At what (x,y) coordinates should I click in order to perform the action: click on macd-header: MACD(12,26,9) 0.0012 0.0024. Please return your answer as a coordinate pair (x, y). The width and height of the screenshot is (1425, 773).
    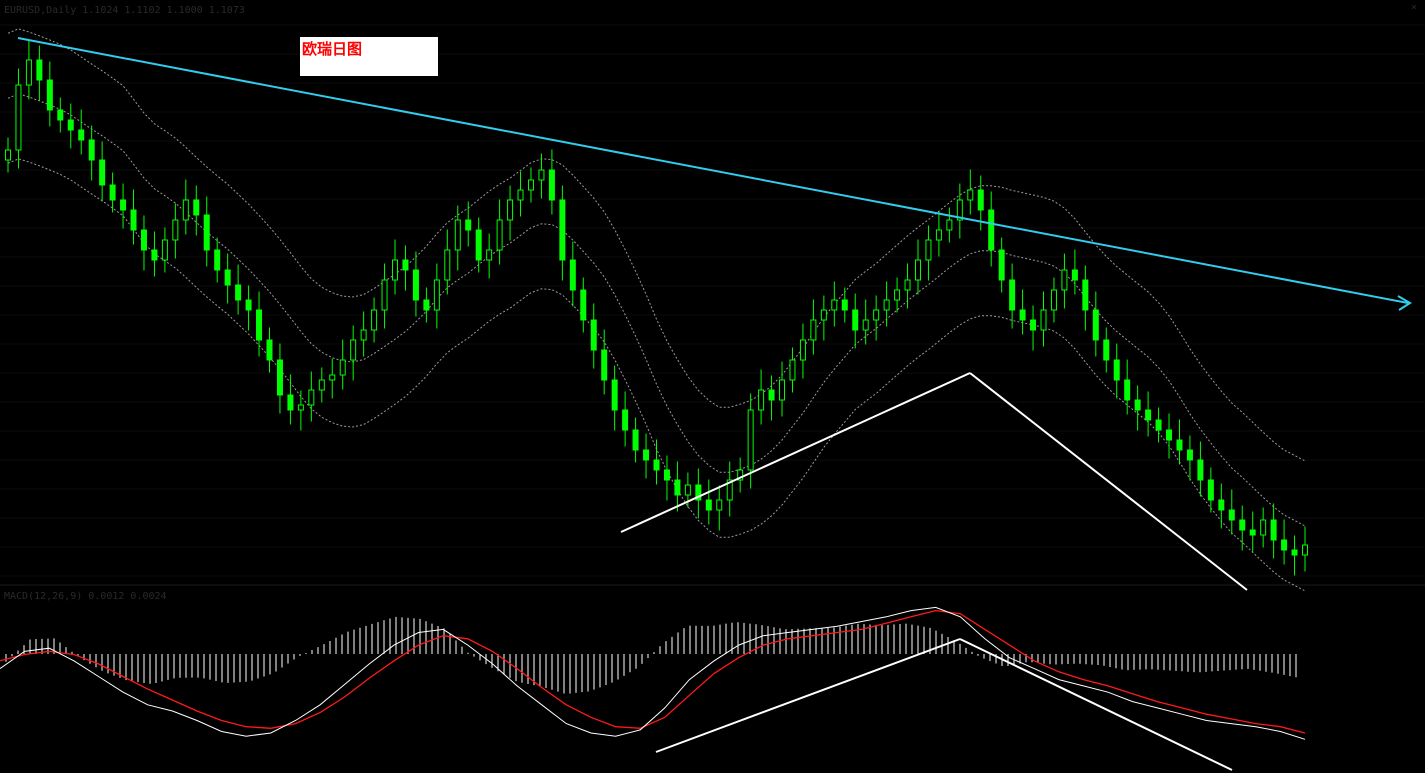
    Looking at the image, I should click on (85, 596).